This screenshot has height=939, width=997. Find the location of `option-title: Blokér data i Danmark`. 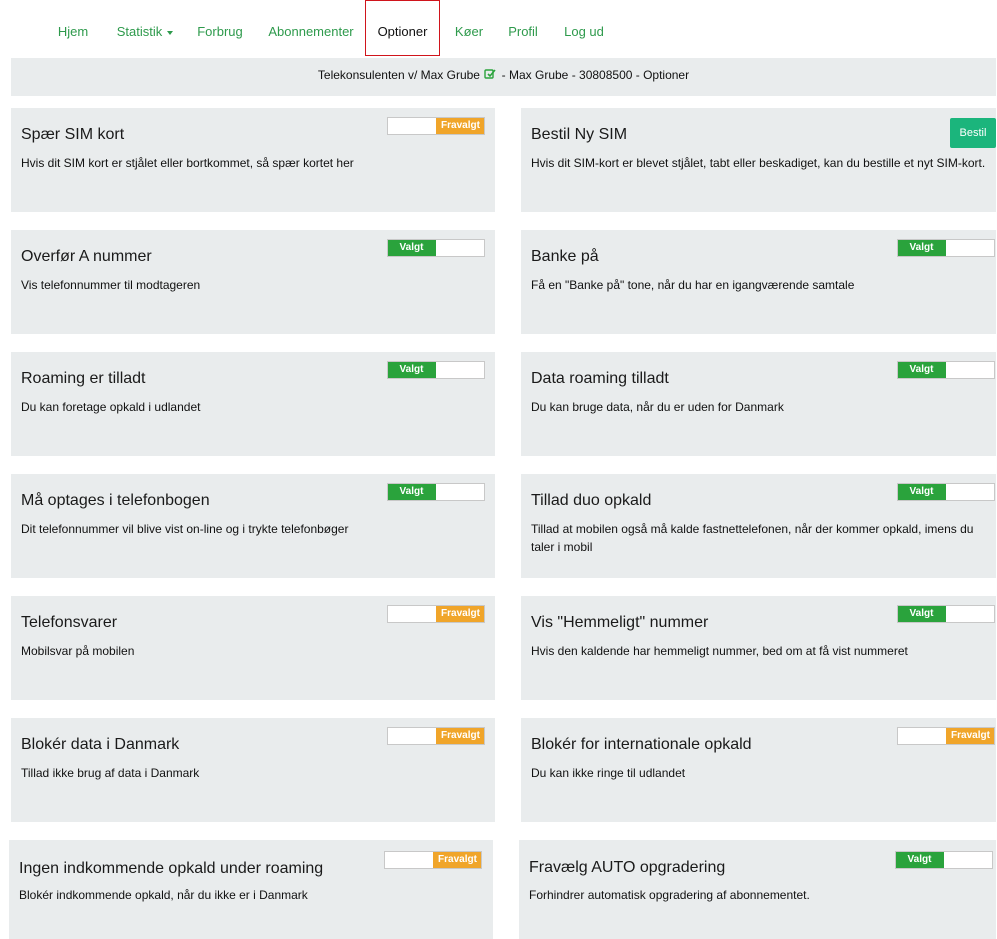

option-title: Blokér data i Danmark is located at coordinates (100, 744).